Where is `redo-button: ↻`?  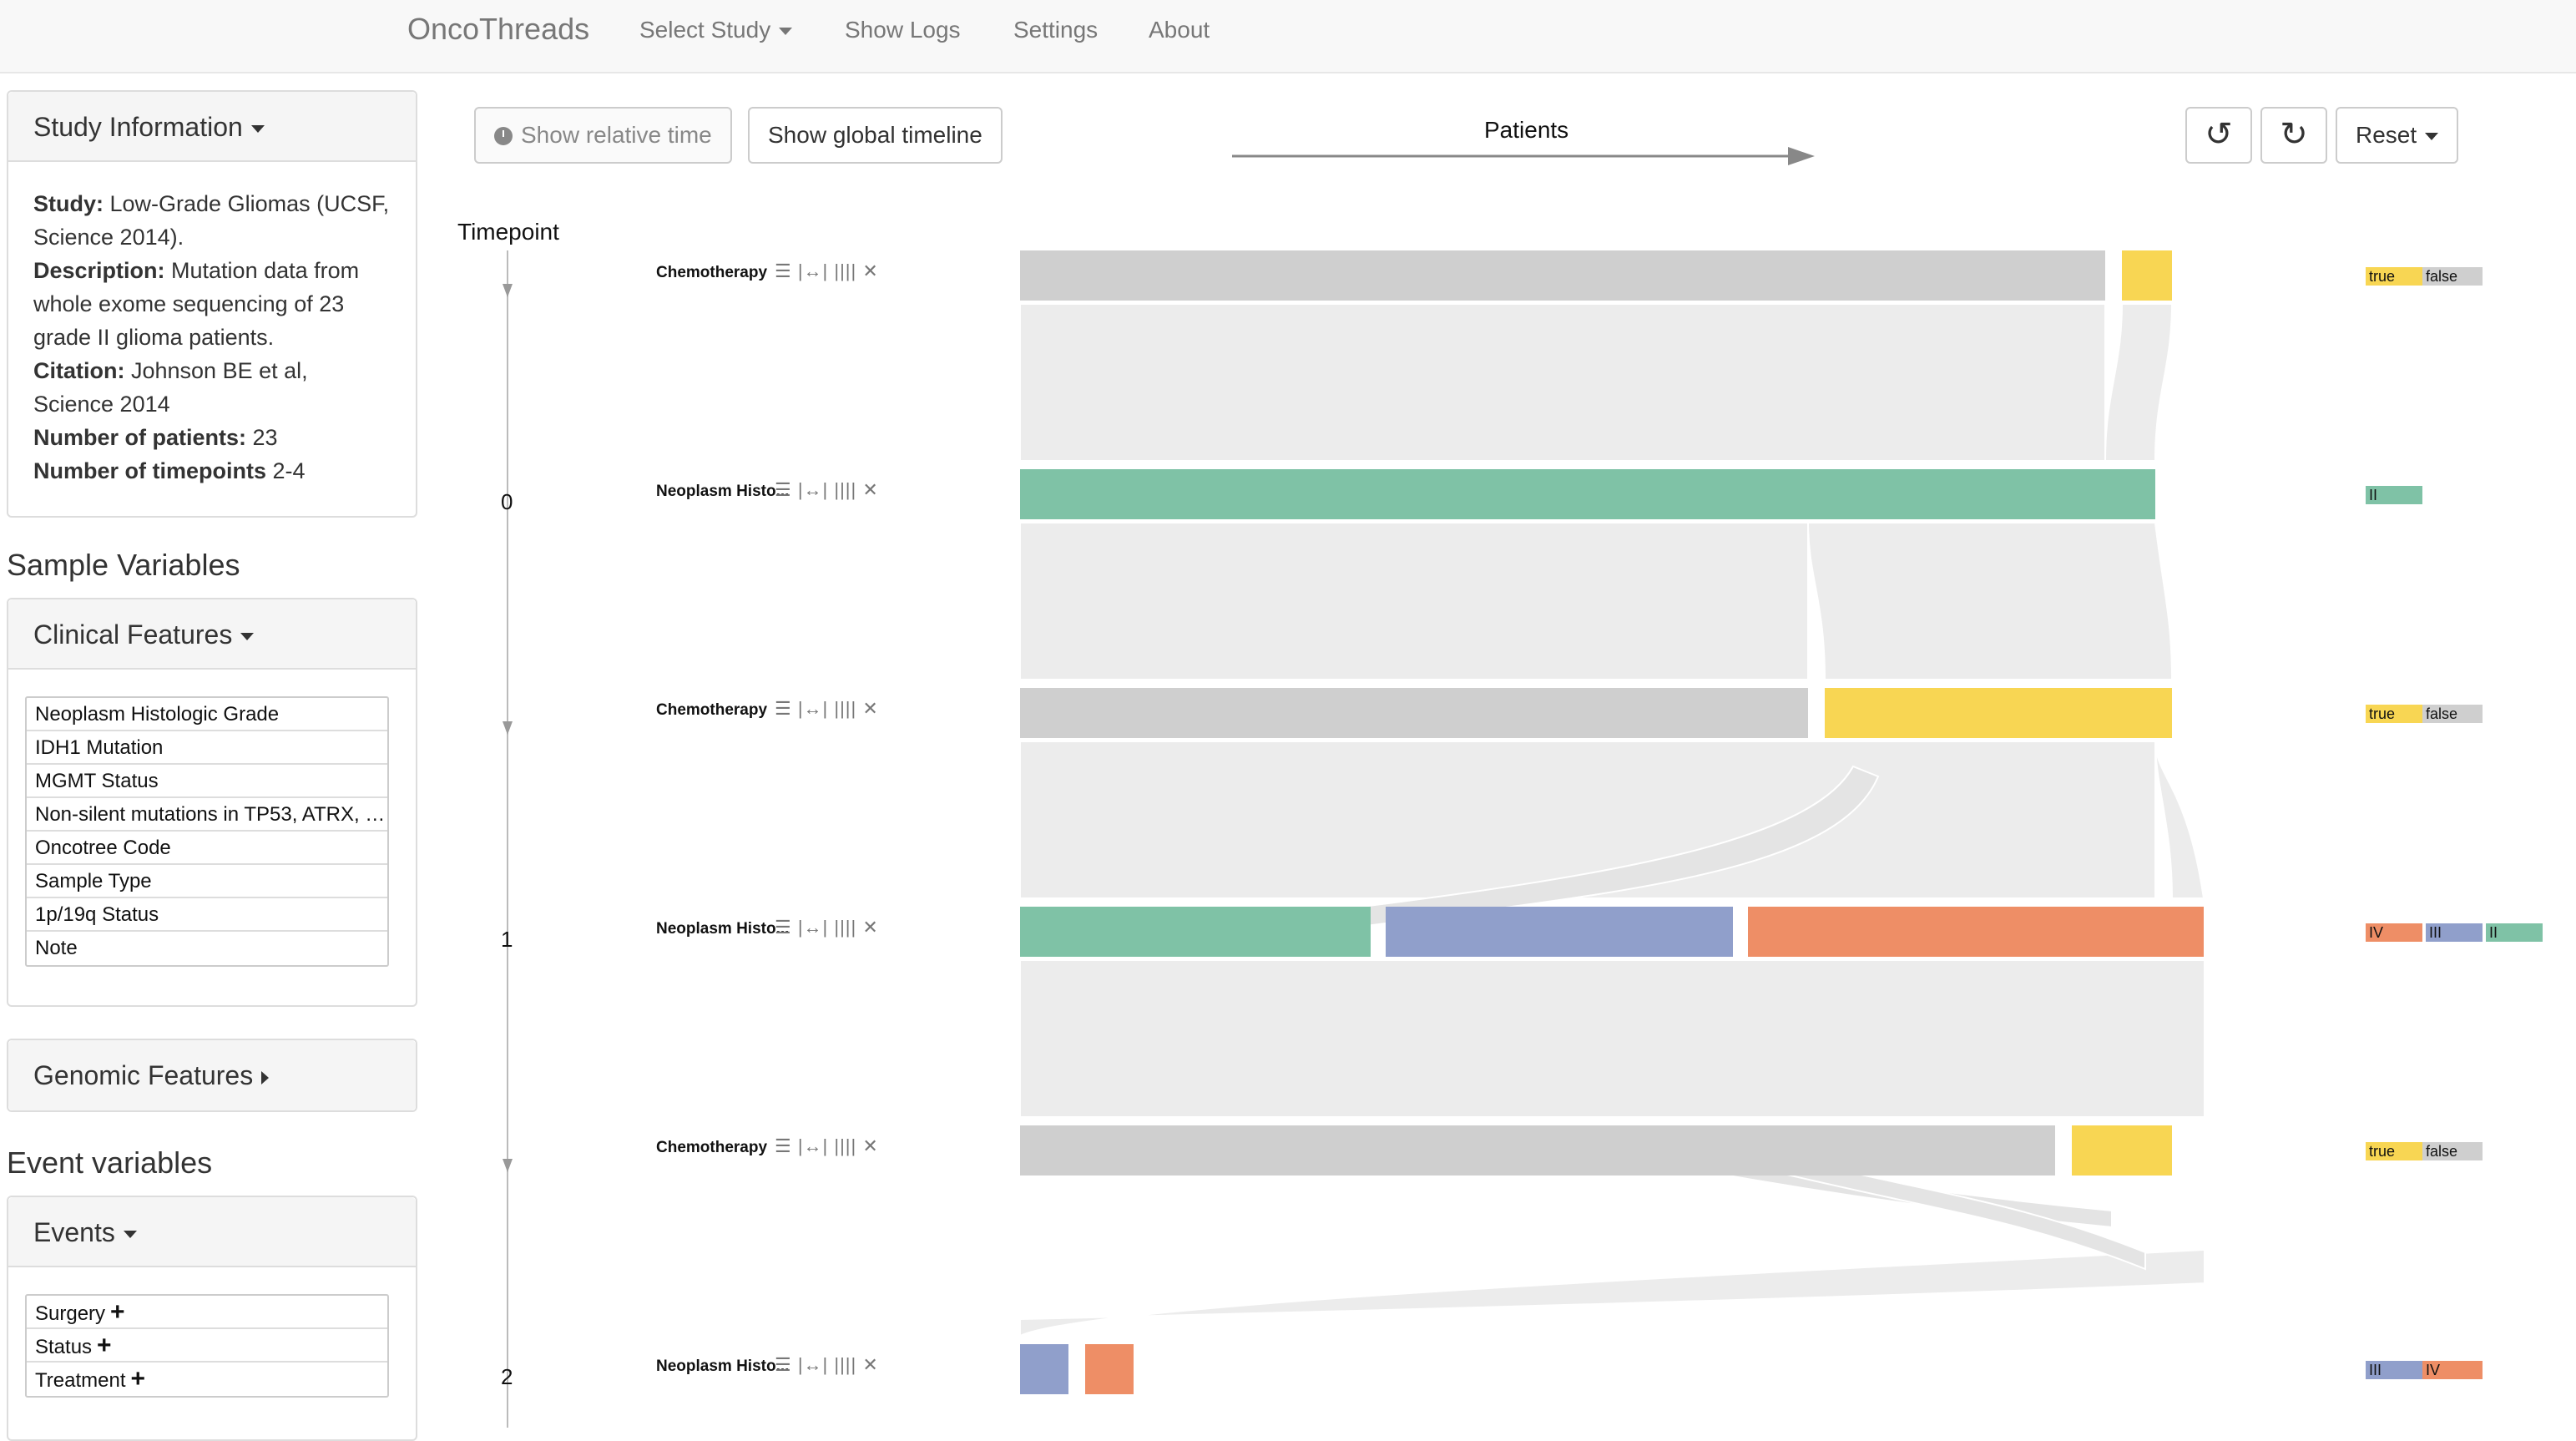 redo-button: ↻ is located at coordinates (2293, 135).